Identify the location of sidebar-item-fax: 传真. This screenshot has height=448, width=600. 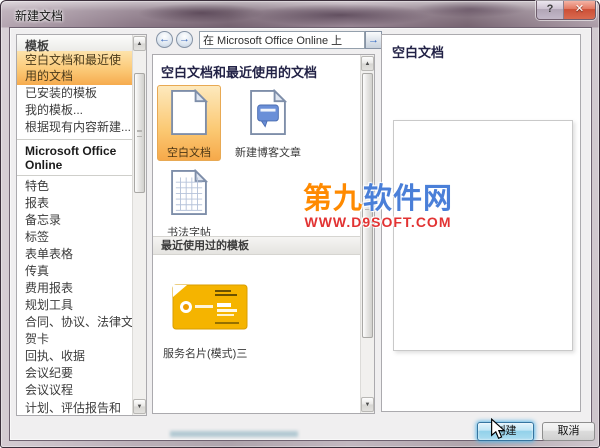
(74, 271).